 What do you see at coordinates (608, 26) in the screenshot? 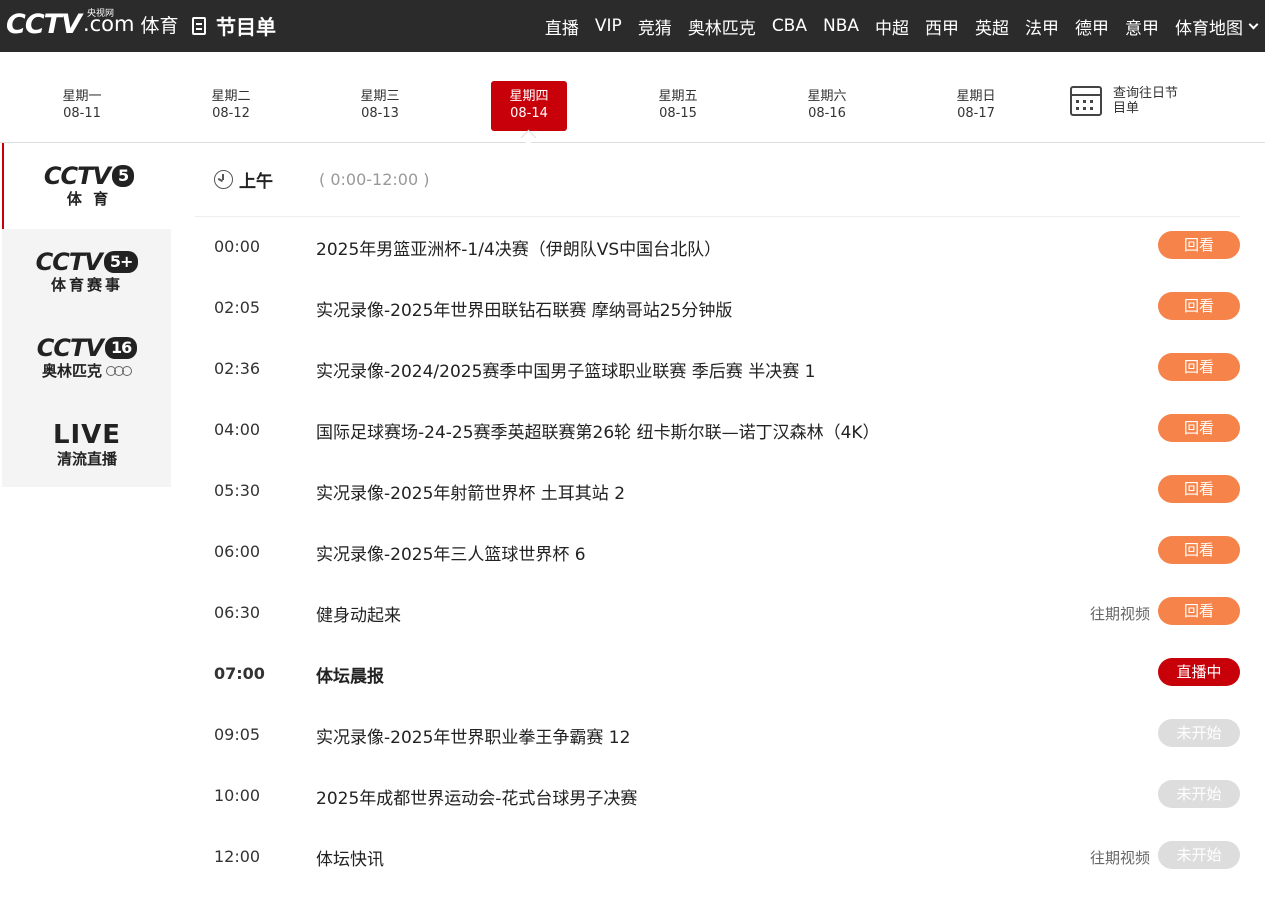
I see `nav-item: VIP` at bounding box center [608, 26].